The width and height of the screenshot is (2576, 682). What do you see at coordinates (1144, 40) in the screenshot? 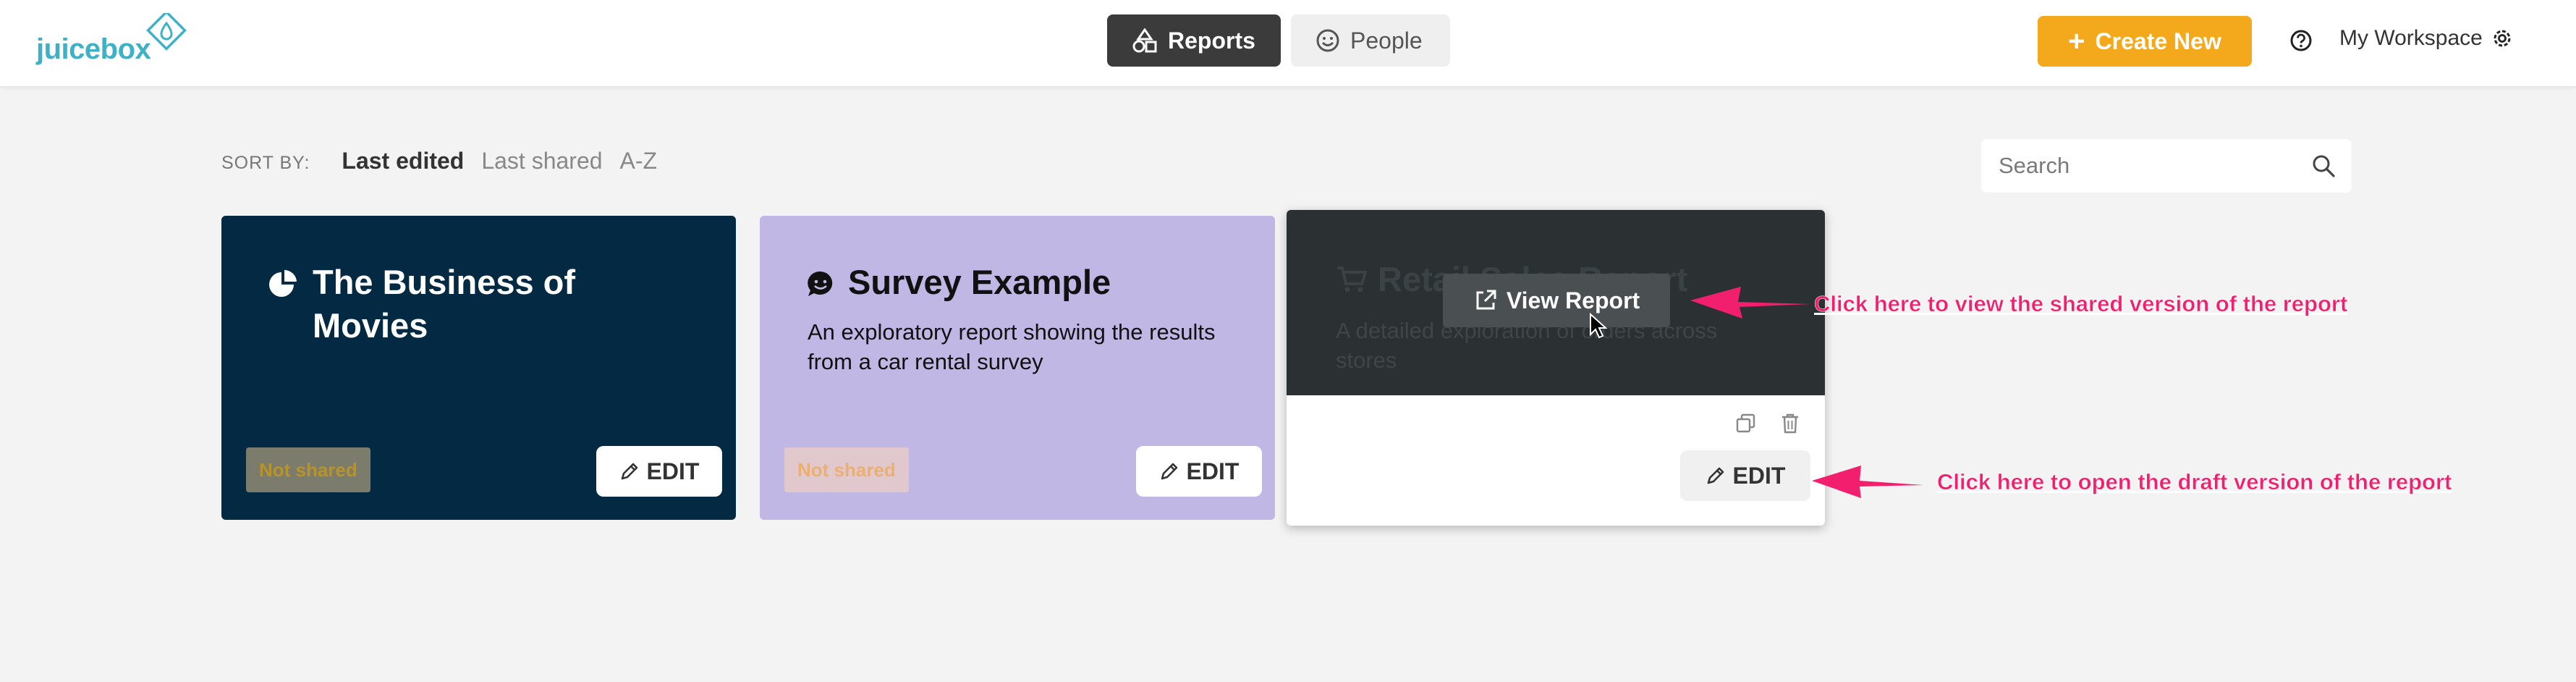
I see `shapes-icon` at bounding box center [1144, 40].